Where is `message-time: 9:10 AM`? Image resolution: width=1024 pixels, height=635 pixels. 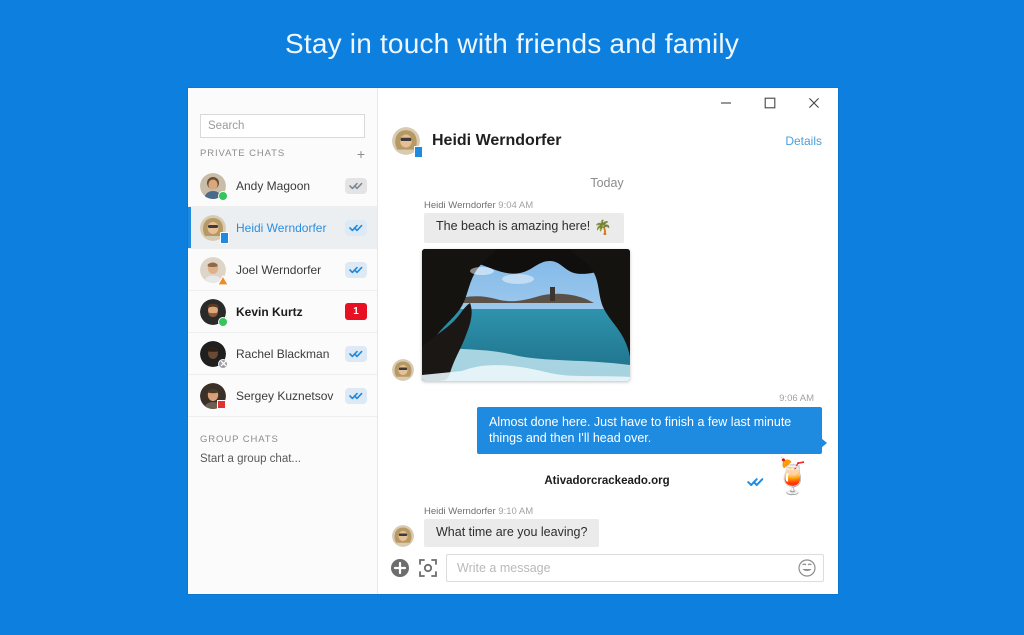 message-time: 9:10 AM is located at coordinates (516, 512).